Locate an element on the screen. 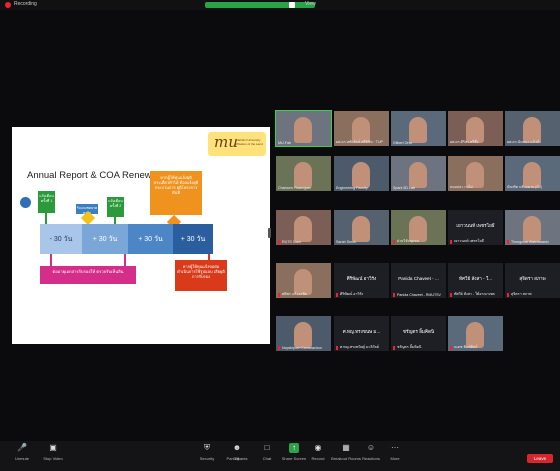 This screenshot has width=560, height=471. participant-tile: ศ.ทญ.ทรงขนษ ม... ศ.ทญ.ทรงขนิษฐ์ มะลิวัลย์ is located at coordinates (361, 333).